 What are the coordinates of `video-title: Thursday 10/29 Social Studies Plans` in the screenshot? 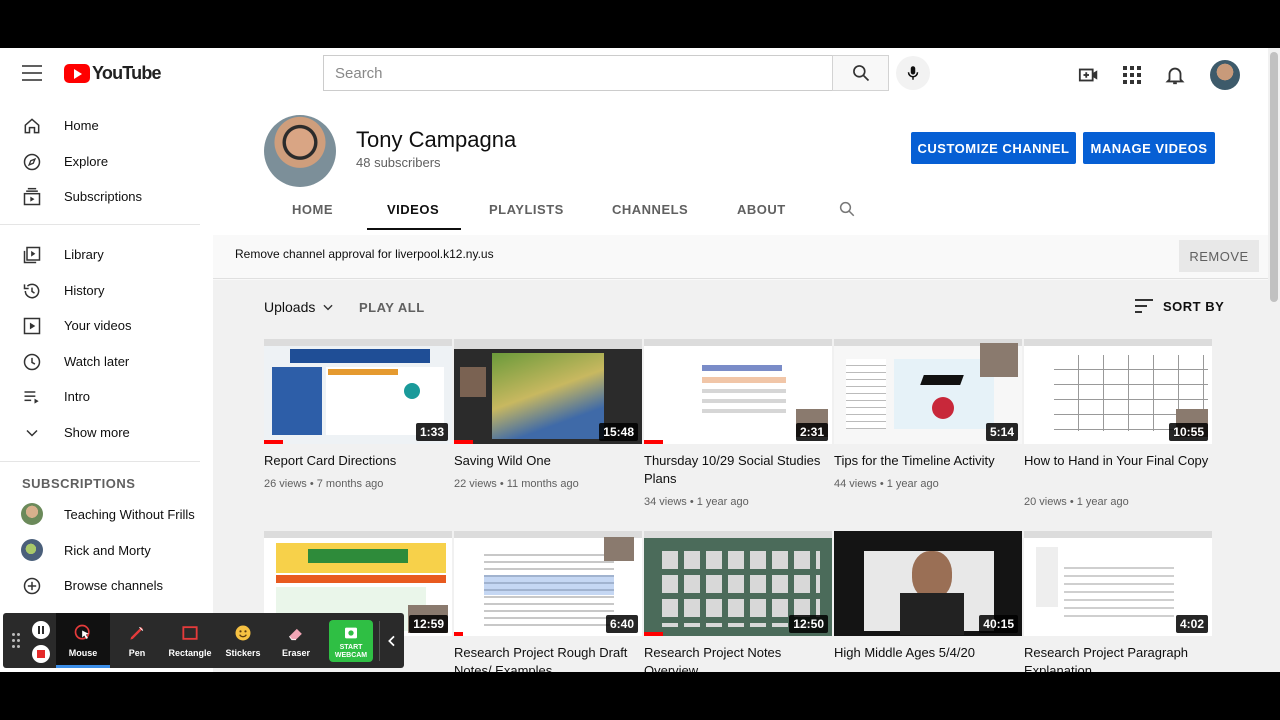 It's located at (736, 470).